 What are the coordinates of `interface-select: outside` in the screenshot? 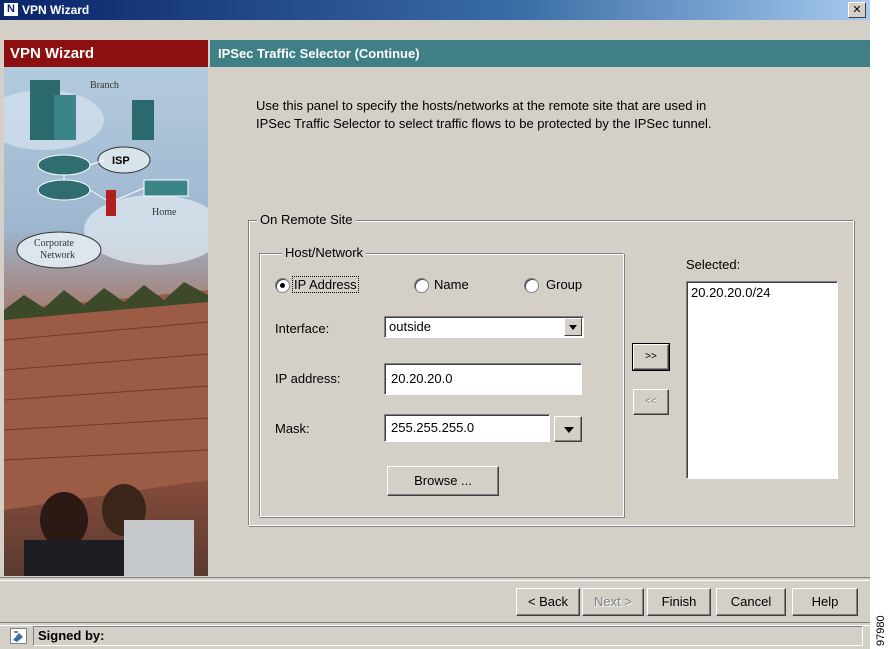 It's located at (484, 327).